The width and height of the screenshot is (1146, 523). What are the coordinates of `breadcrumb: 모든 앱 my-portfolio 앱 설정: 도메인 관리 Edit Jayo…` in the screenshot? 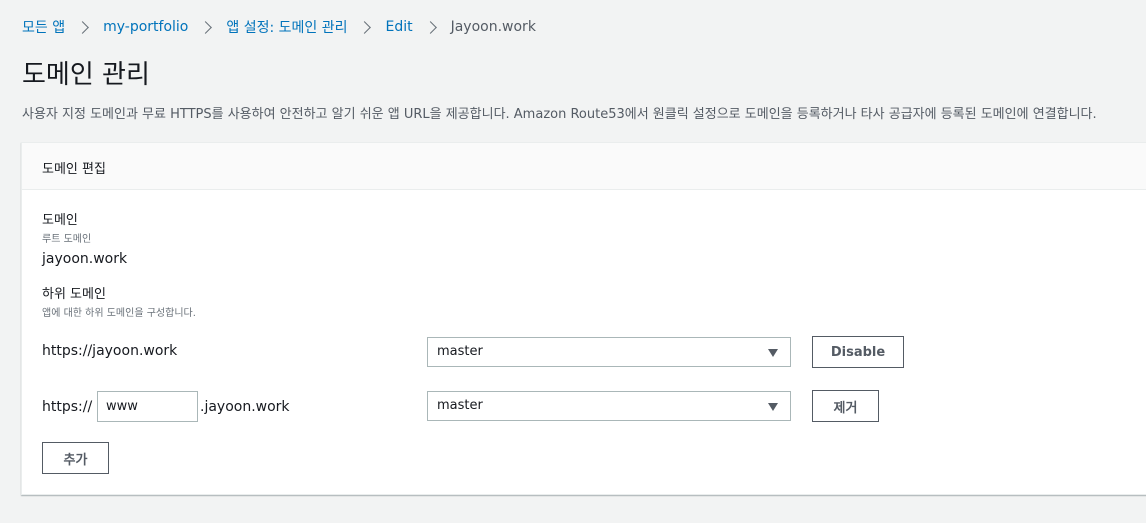 It's located at (279, 27).